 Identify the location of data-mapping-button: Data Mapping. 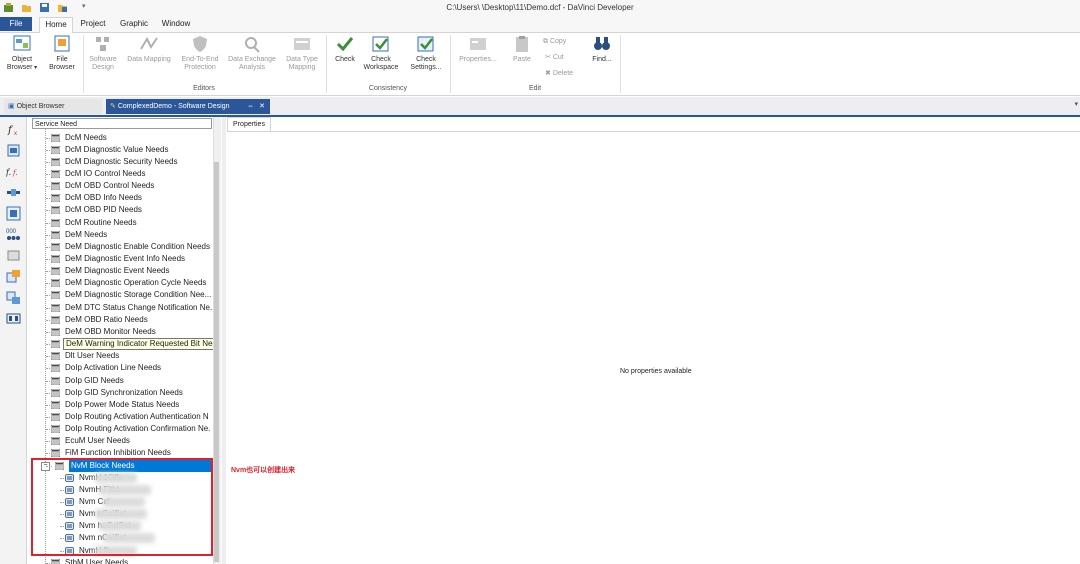
(149, 49).